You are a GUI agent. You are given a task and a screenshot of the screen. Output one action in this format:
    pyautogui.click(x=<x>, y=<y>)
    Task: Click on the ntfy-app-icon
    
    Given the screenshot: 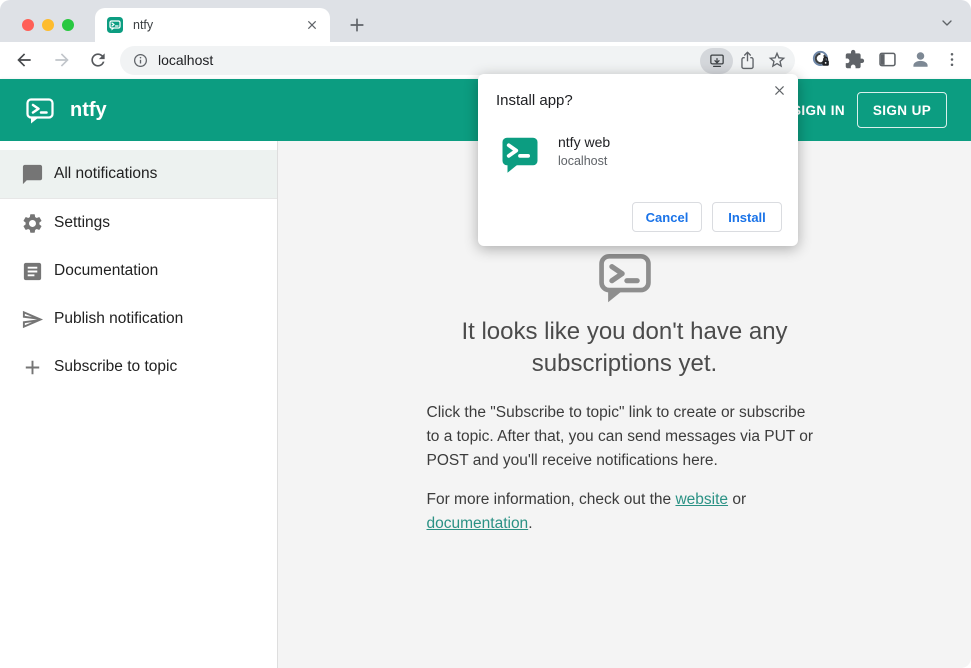 What is the action you would take?
    pyautogui.click(x=520, y=155)
    